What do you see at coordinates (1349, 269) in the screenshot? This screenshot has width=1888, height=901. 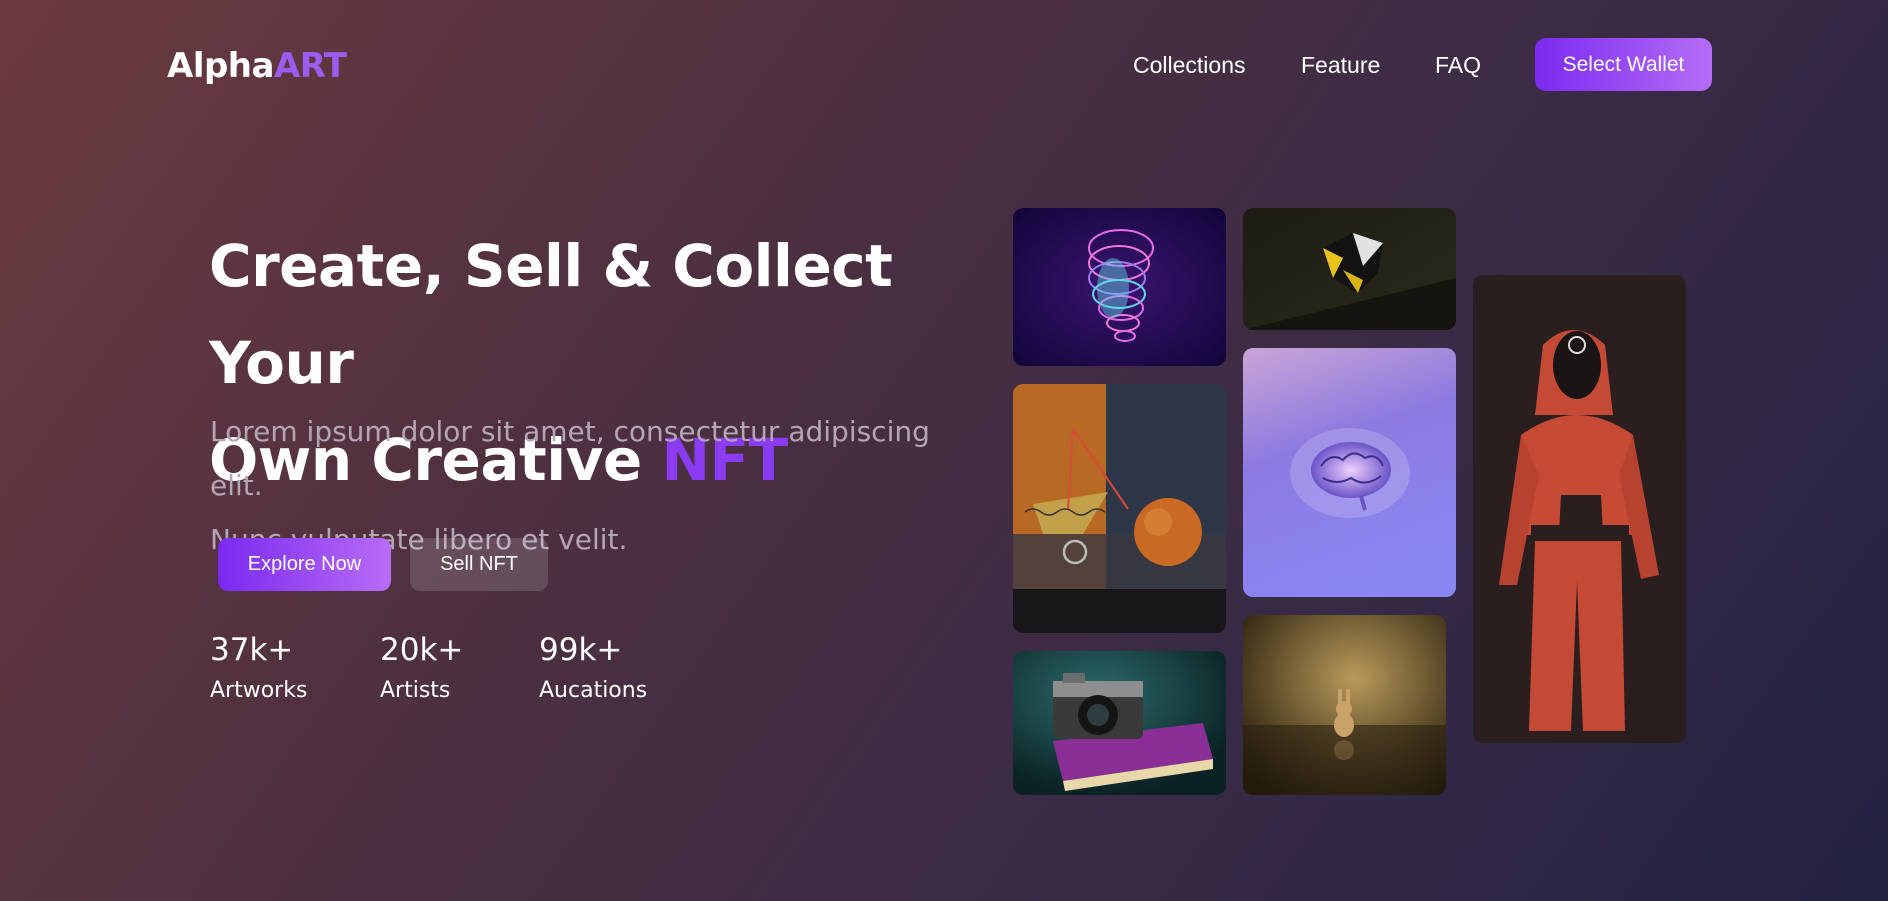 I see `dark-geometric-crystal-image` at bounding box center [1349, 269].